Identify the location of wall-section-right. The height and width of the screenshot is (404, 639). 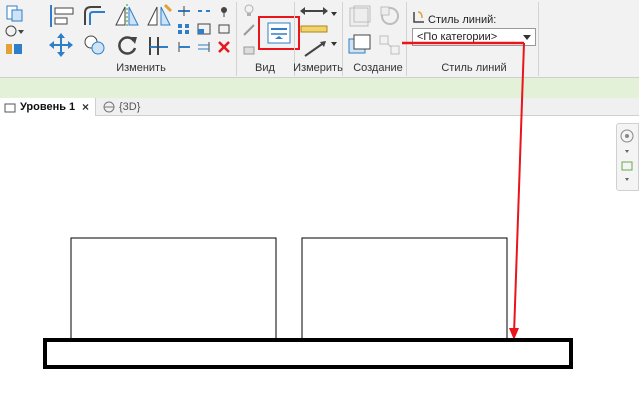
(404, 288).